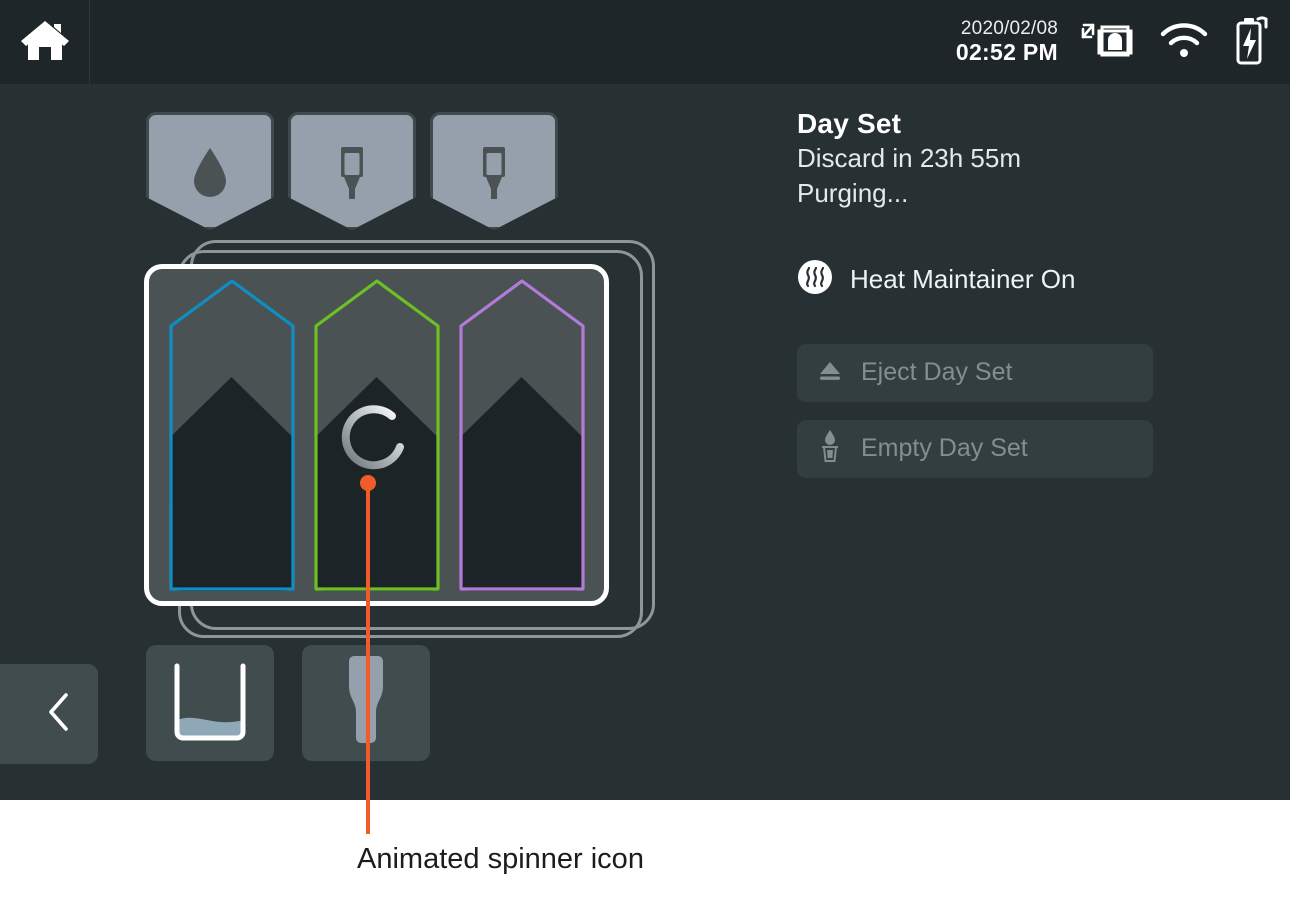 The height and width of the screenshot is (904, 1290). What do you see at coordinates (1252, 42) in the screenshot?
I see `battery-charging-icon` at bounding box center [1252, 42].